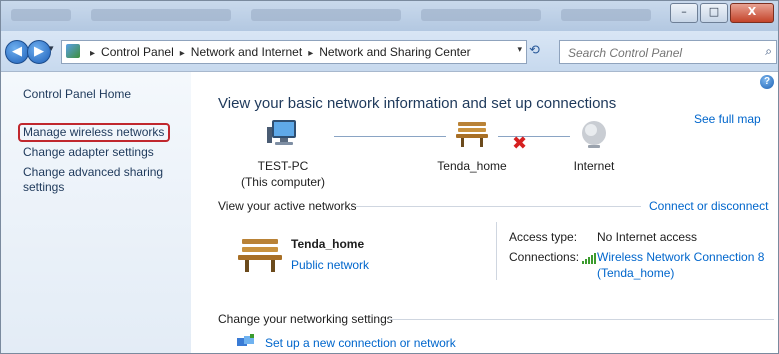  What do you see at coordinates (635, 273) in the screenshot?
I see `wireless-connection-link-ssid: (Tenda_home)` at bounding box center [635, 273].